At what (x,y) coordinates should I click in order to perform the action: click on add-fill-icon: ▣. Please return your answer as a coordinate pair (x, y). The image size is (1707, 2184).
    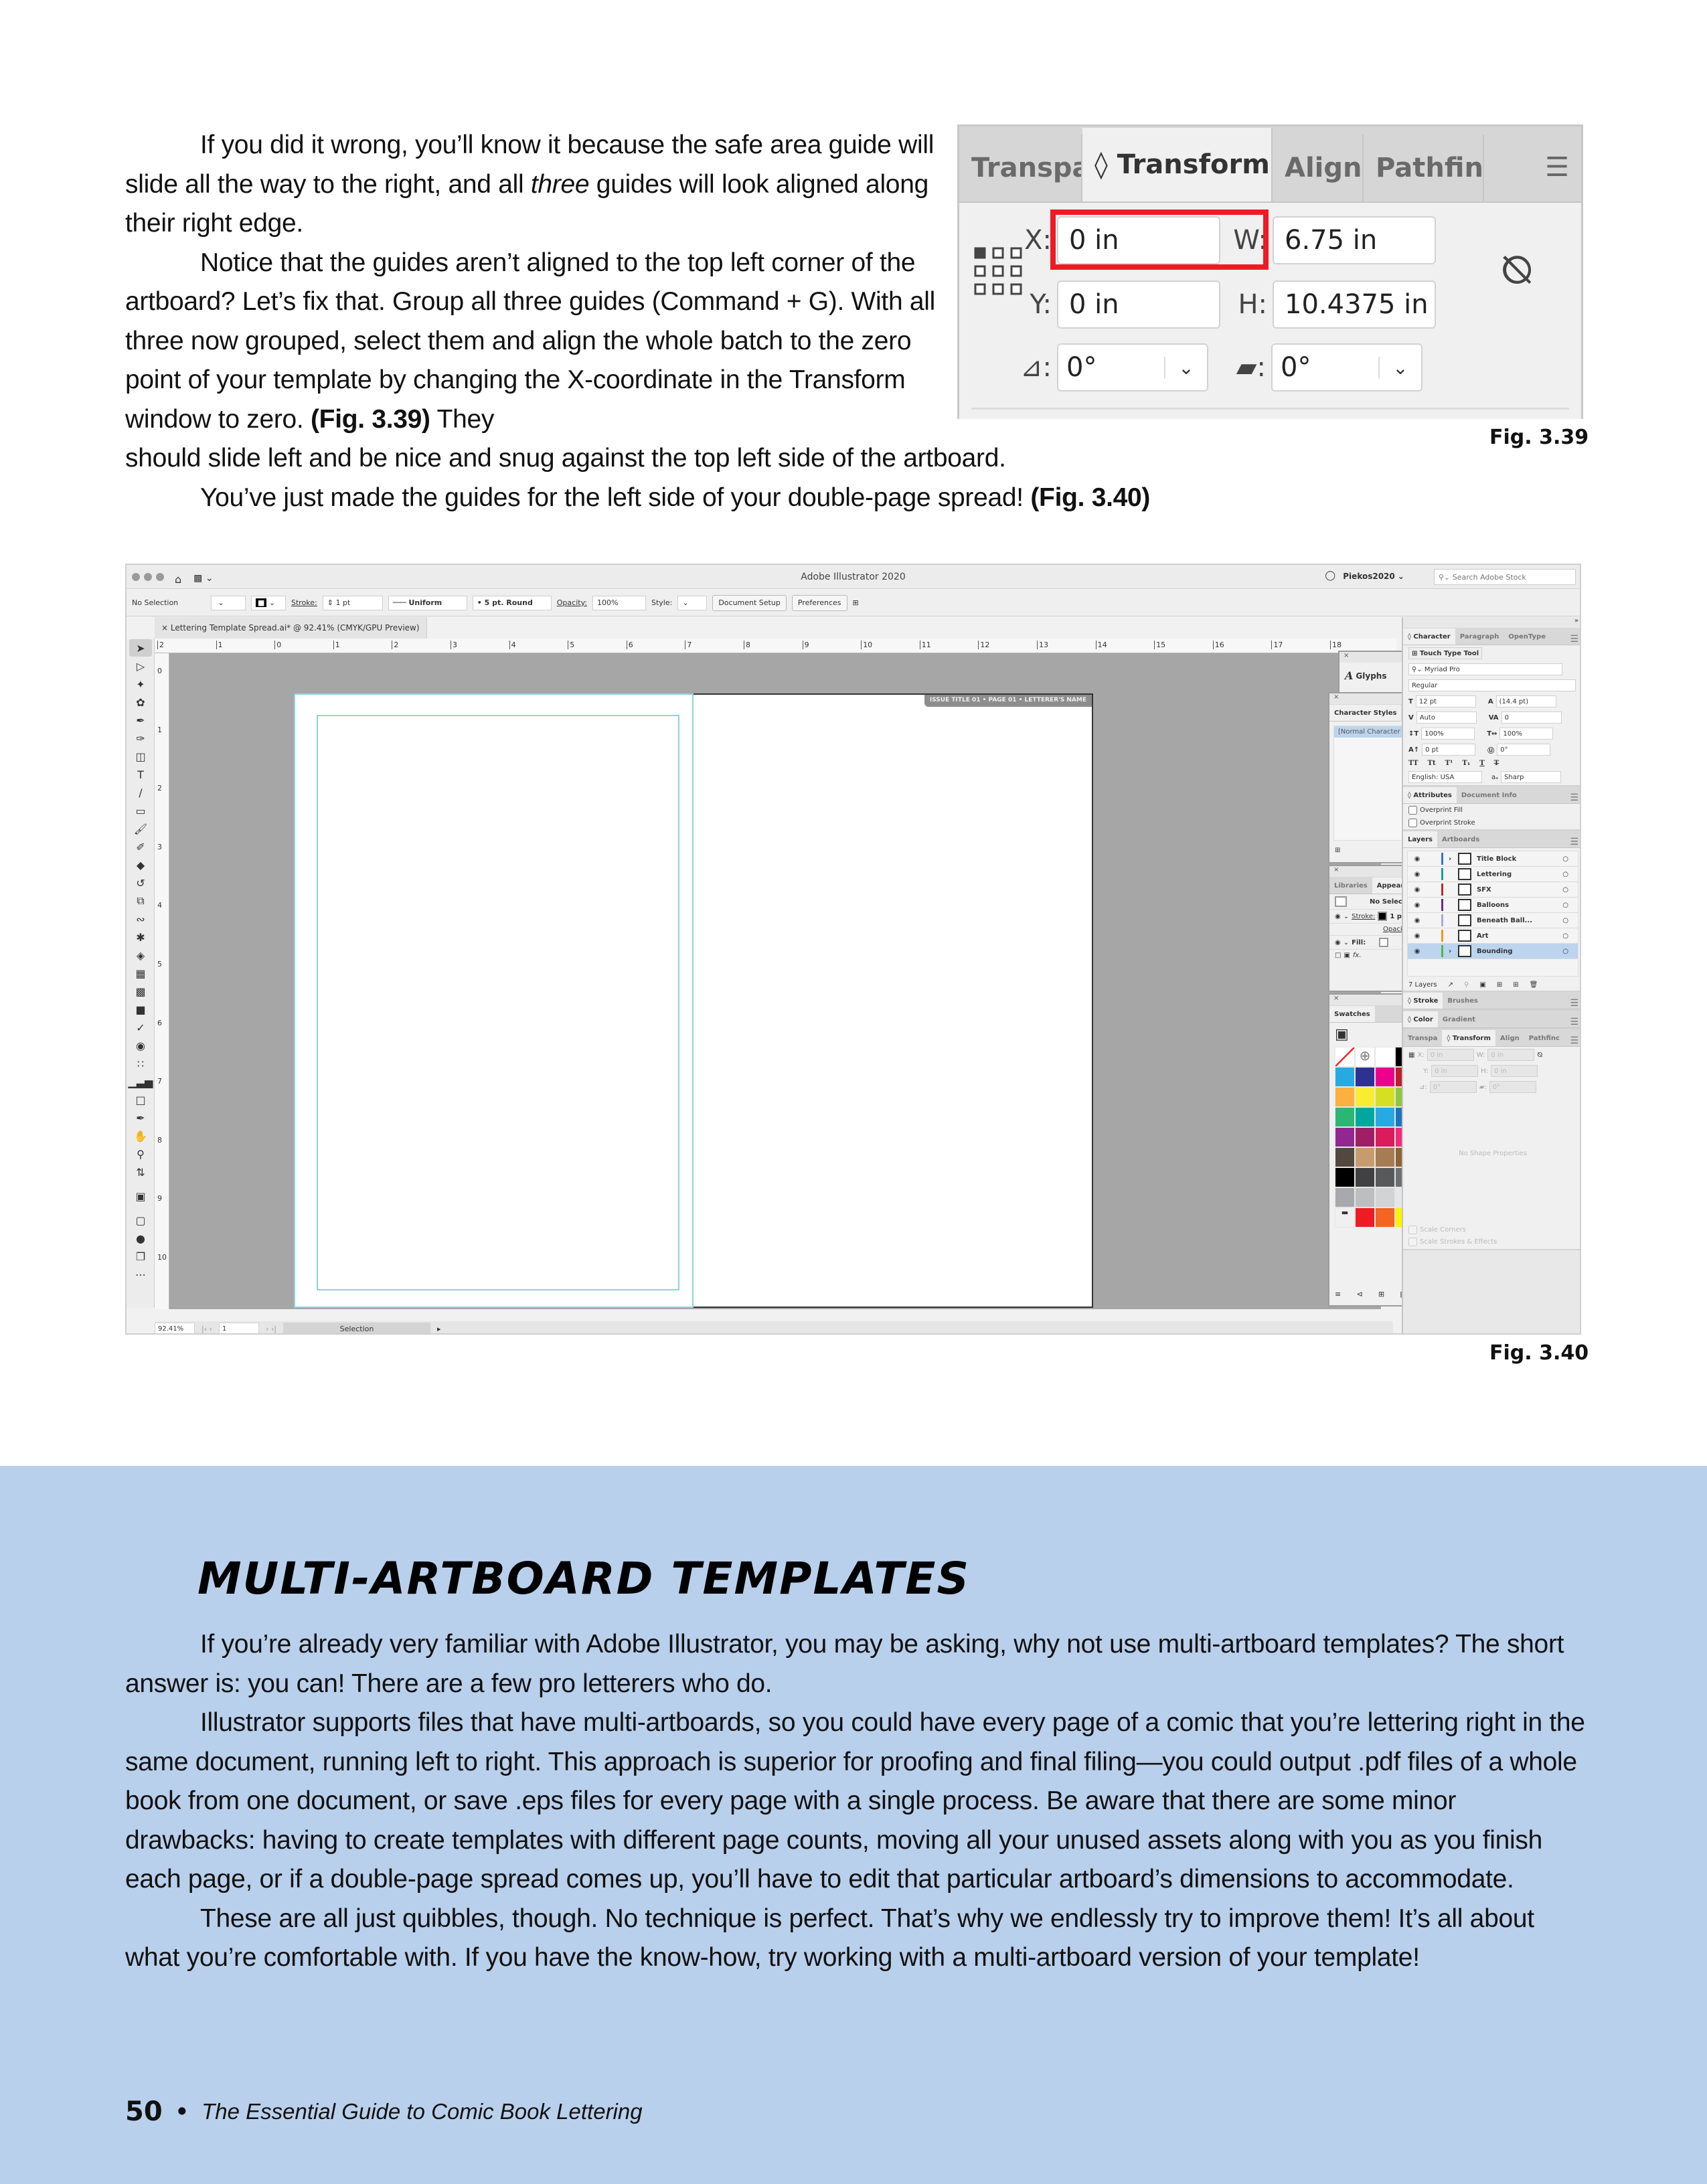
    Looking at the image, I should click on (1347, 955).